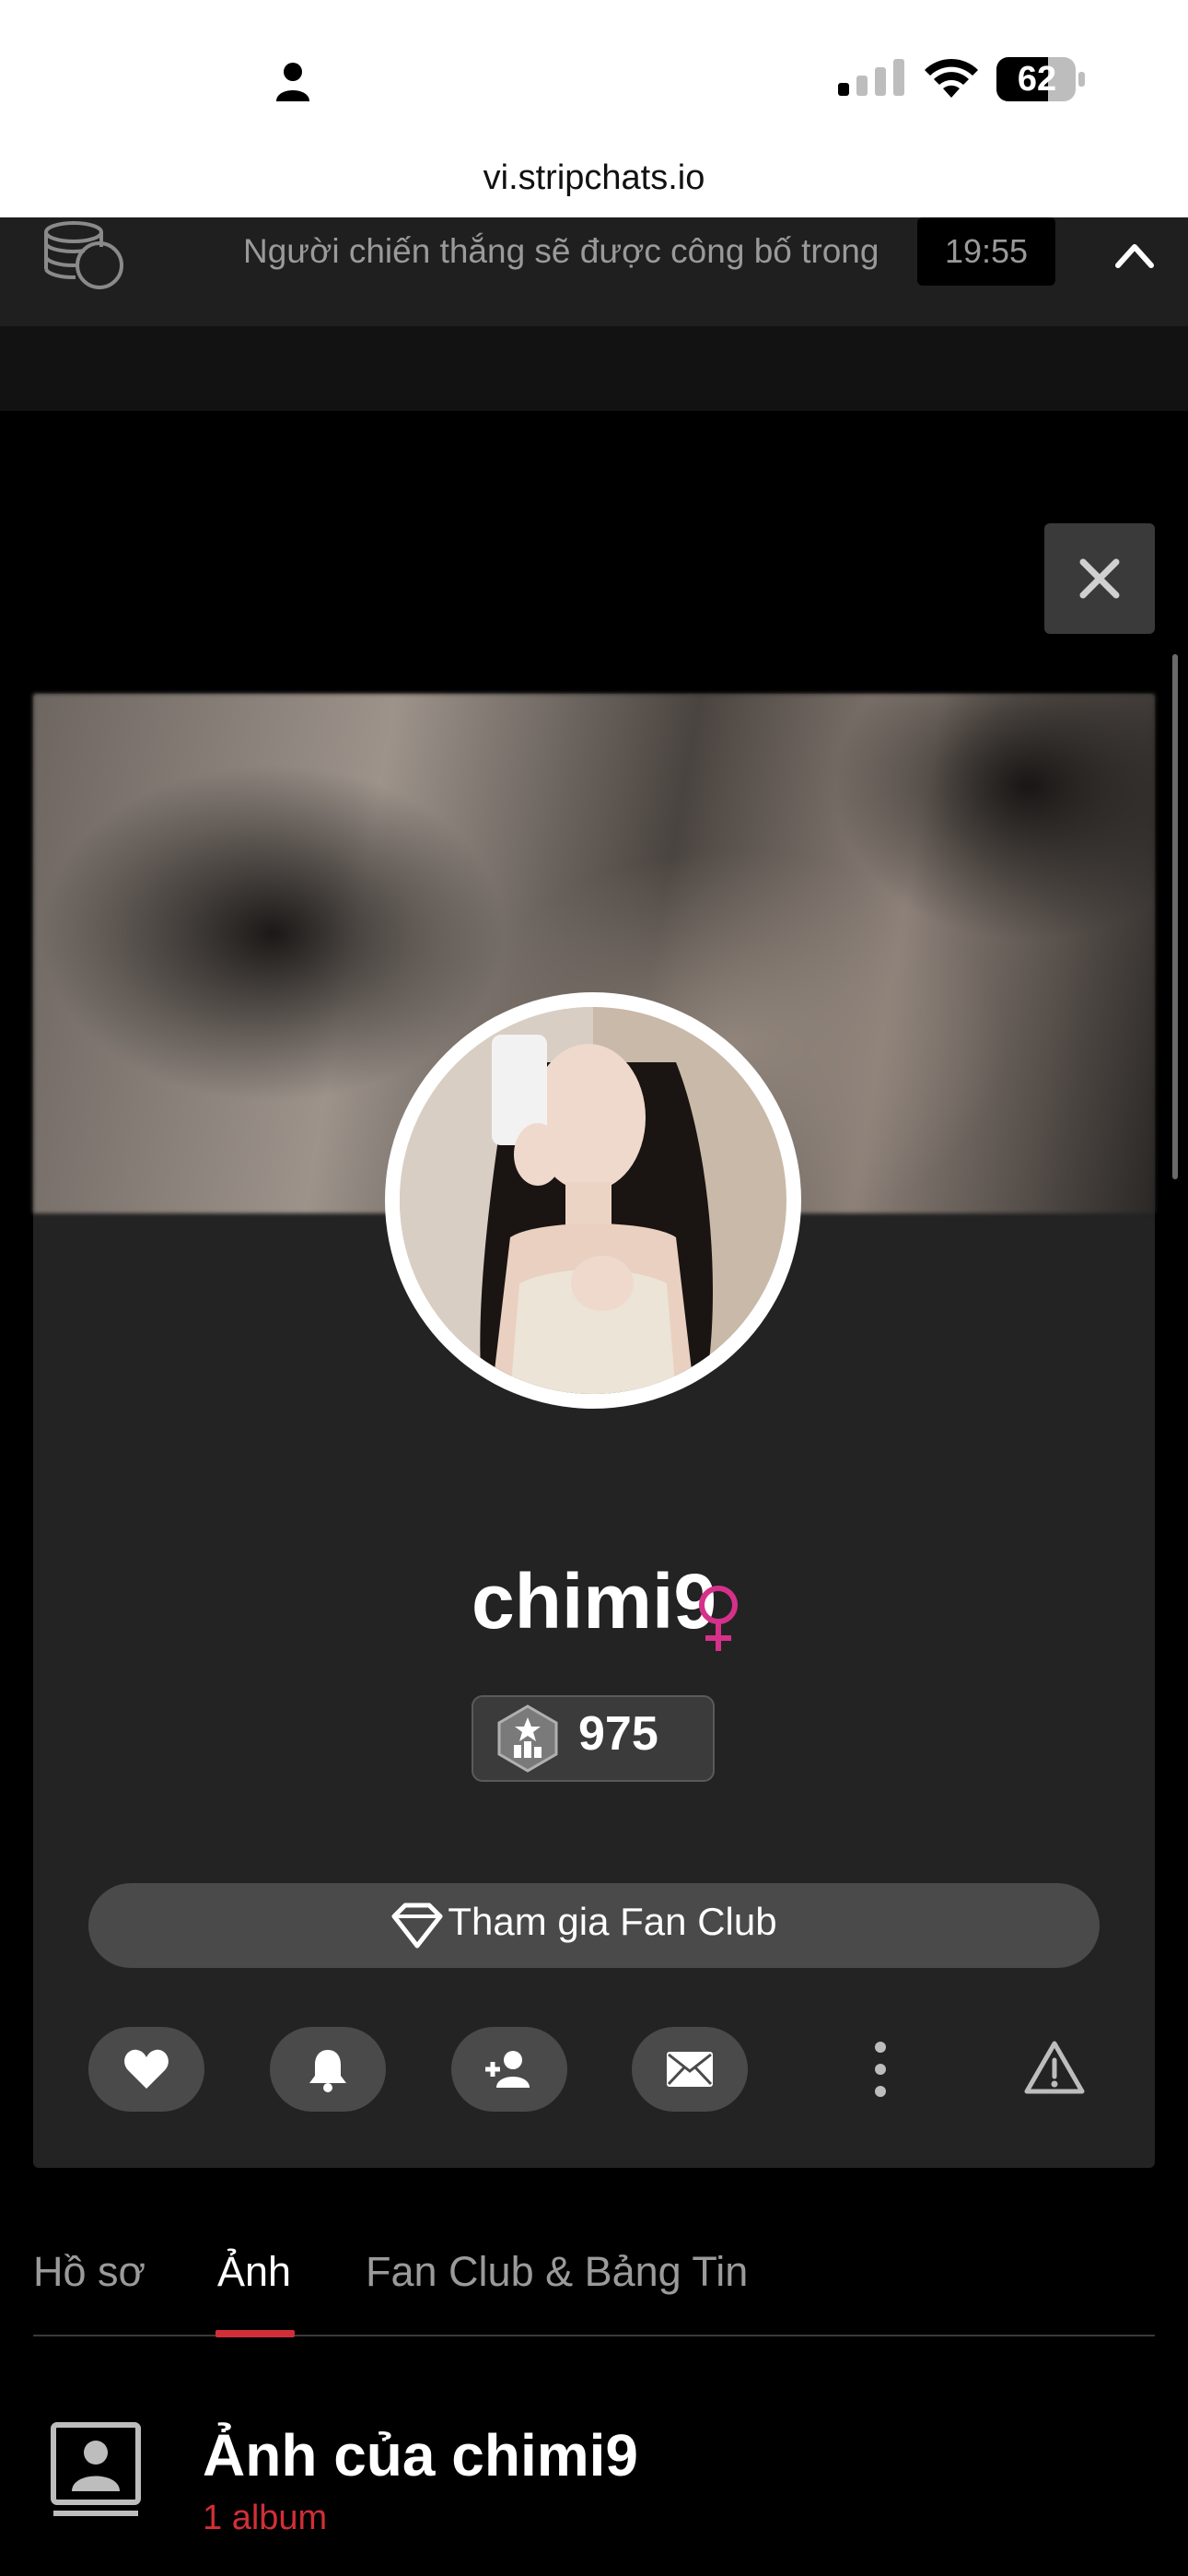 This screenshot has width=1188, height=2576. Describe the element at coordinates (420, 2455) in the screenshot. I see `photos-section-title: Ảnh của chimi9` at that location.